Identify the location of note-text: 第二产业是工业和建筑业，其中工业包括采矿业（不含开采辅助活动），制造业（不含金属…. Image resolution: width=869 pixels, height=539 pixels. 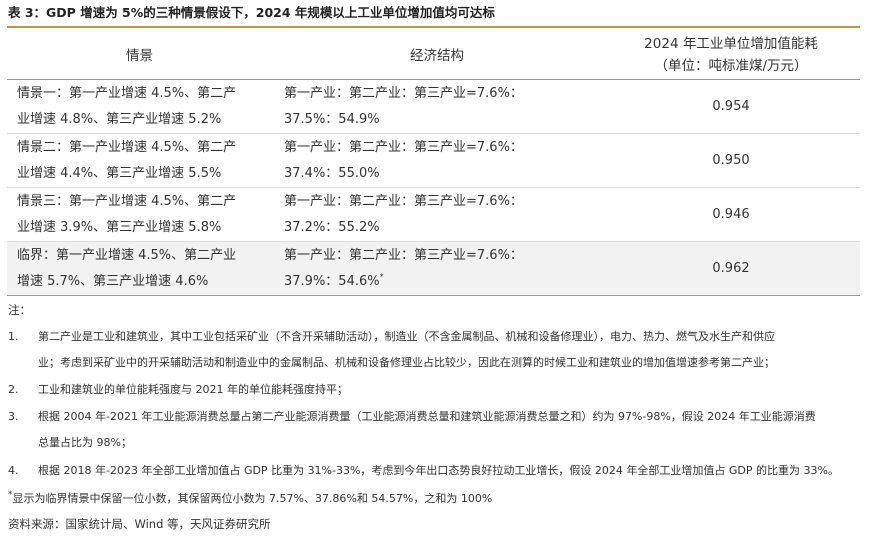
(449, 350).